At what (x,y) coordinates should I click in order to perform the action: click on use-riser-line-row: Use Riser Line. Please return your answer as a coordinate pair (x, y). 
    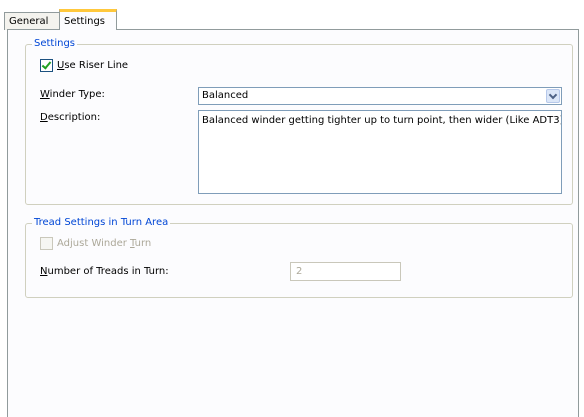
    Looking at the image, I should click on (84, 65).